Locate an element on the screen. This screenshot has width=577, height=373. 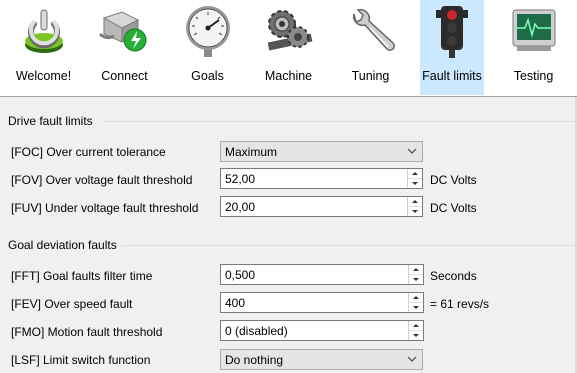
lsf-select: Do nothing is located at coordinates (321, 359).